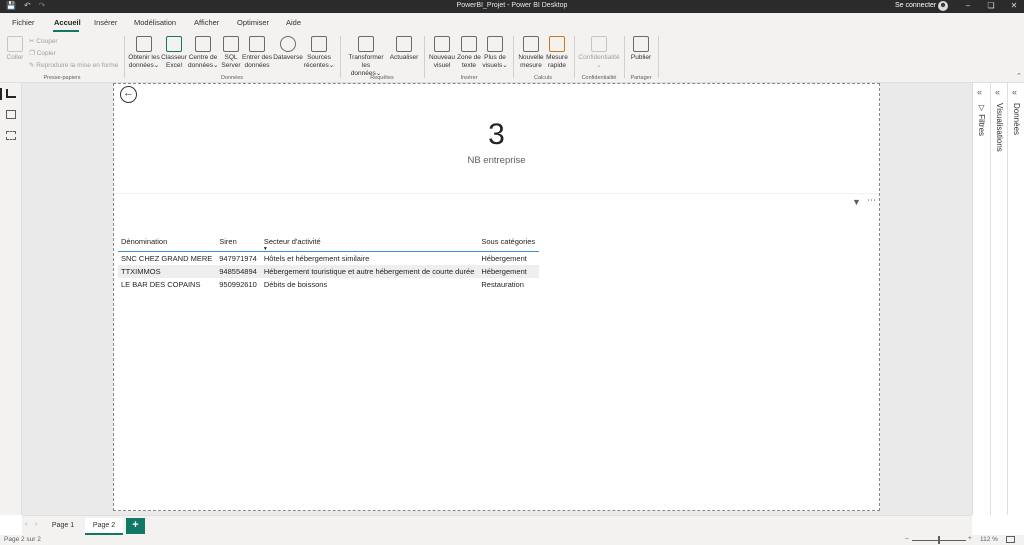  What do you see at coordinates (144, 44) in the screenshot?
I see `database-icon` at bounding box center [144, 44].